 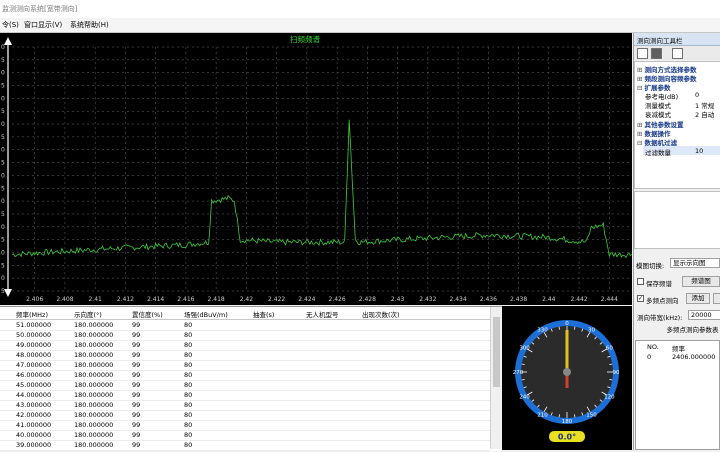 What do you see at coordinates (518, 299) in the screenshot?
I see `x-tick-label: 2.438` at bounding box center [518, 299].